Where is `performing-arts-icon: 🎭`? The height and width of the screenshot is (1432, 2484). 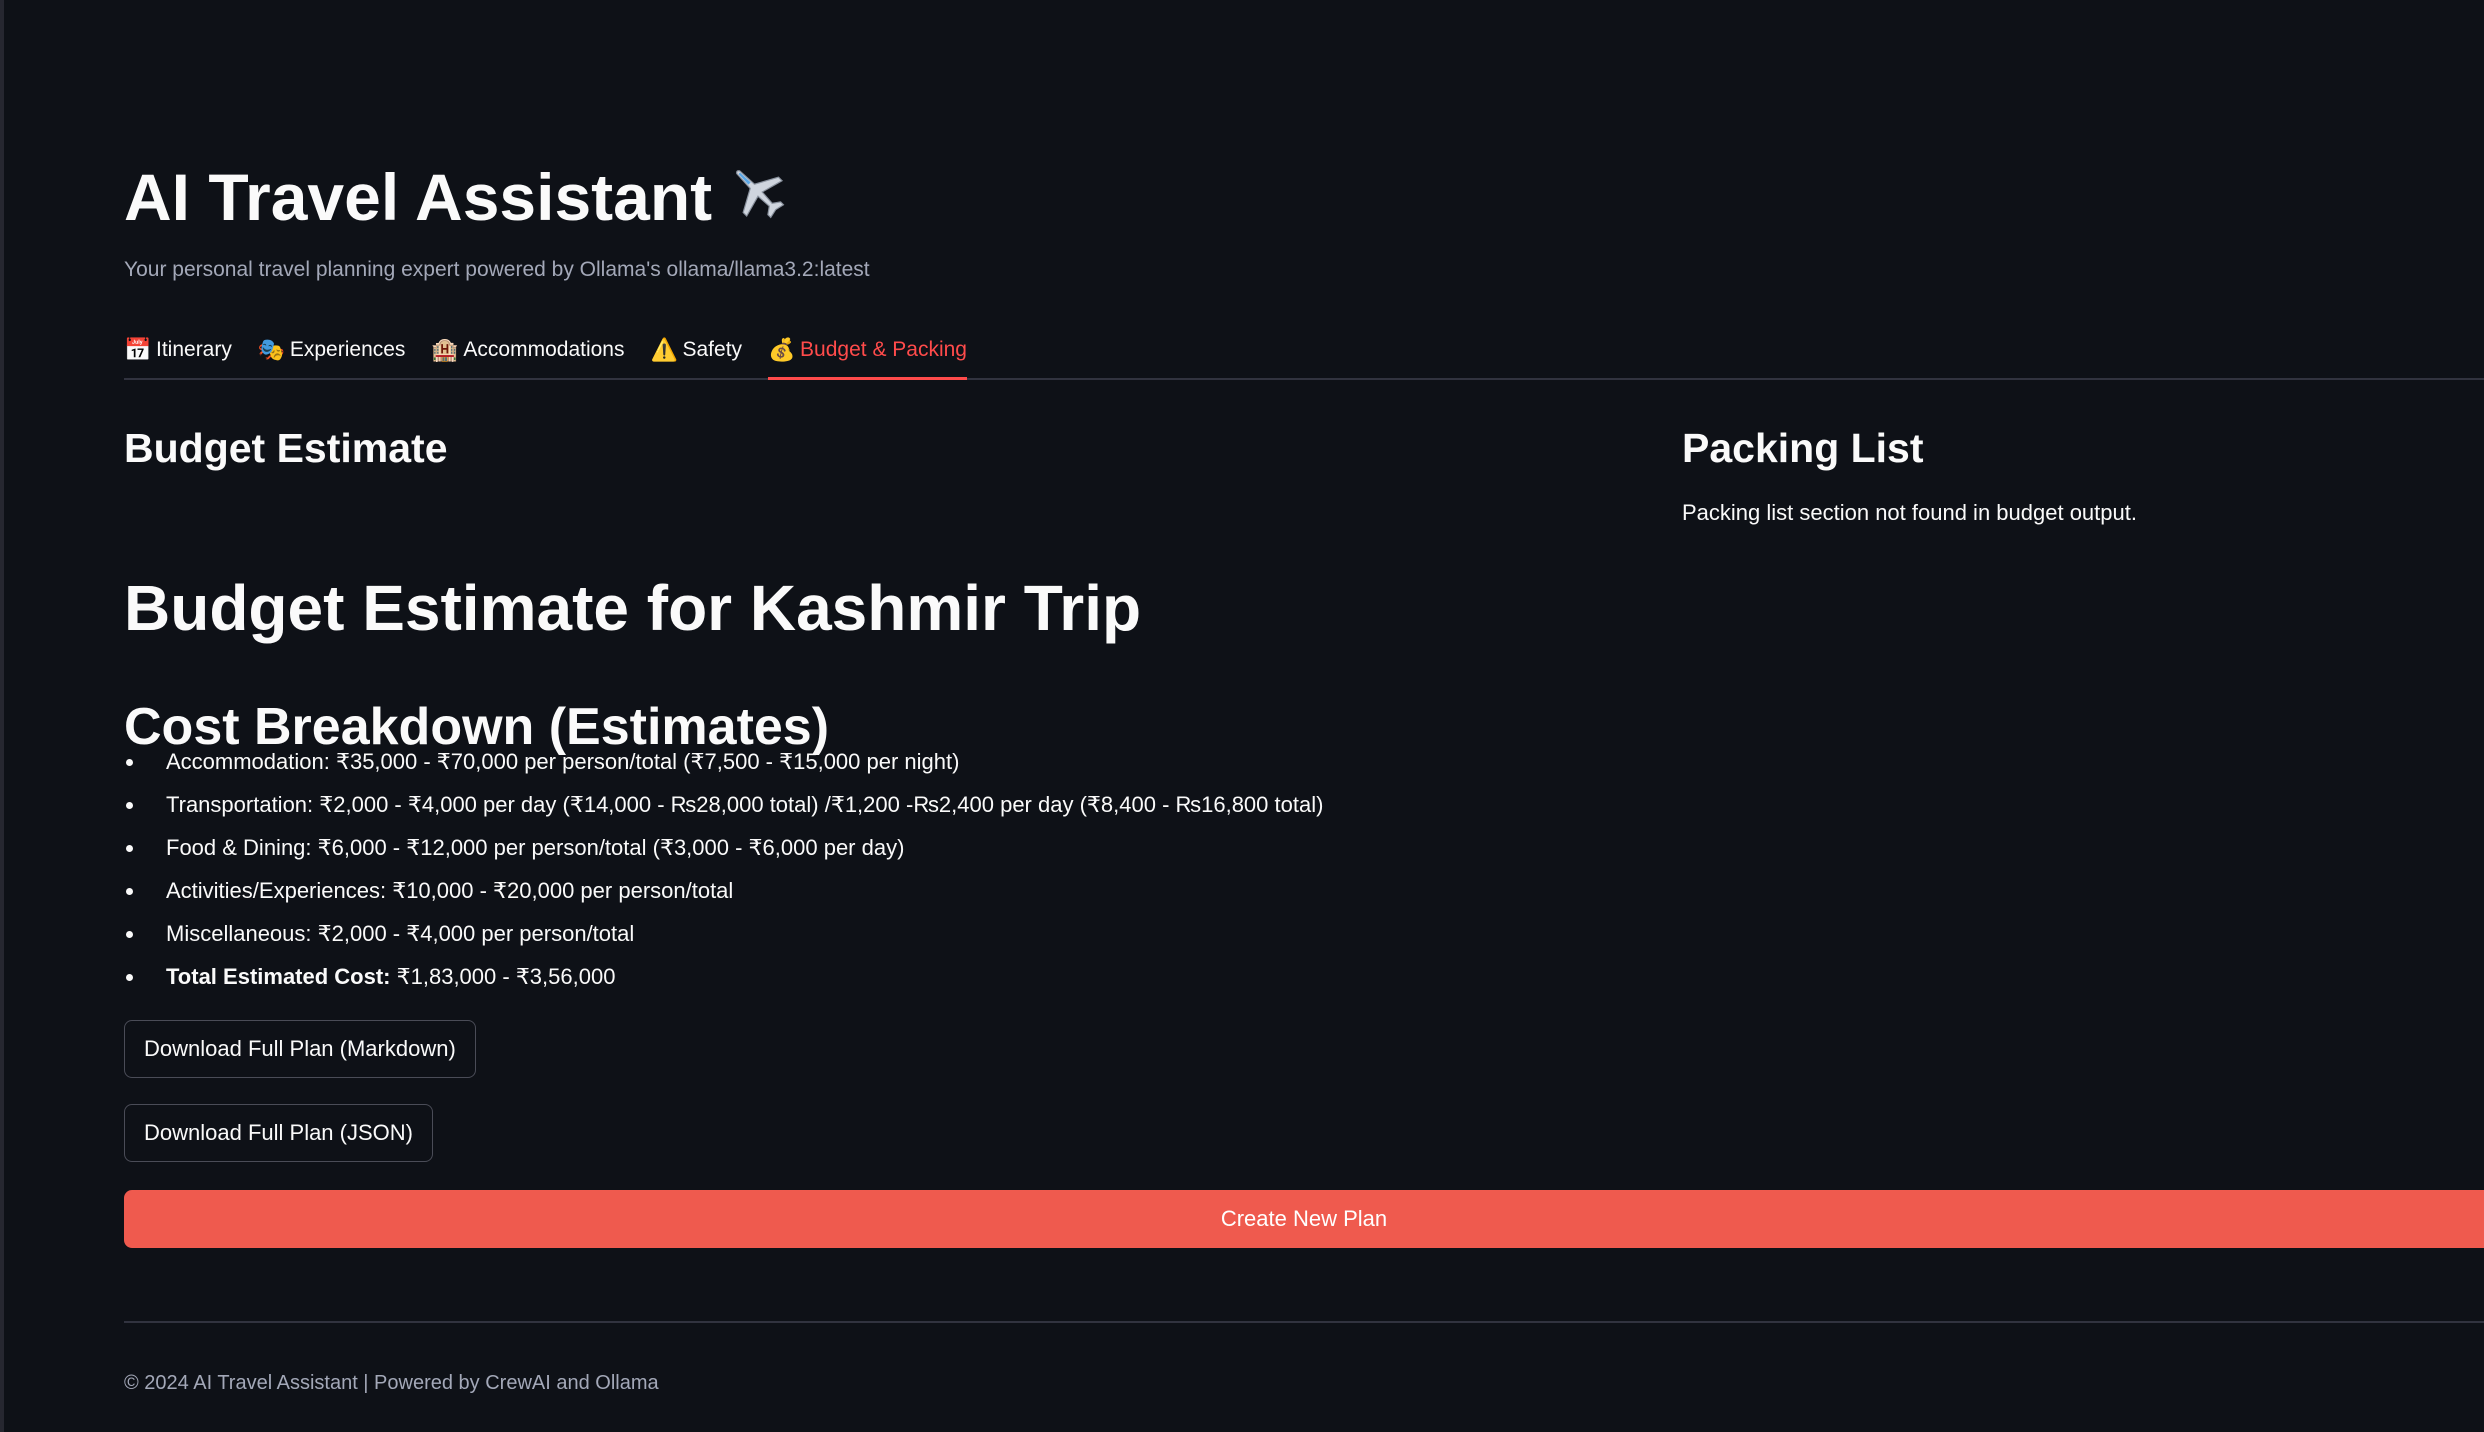
performing-arts-icon: 🎭 is located at coordinates (271, 349).